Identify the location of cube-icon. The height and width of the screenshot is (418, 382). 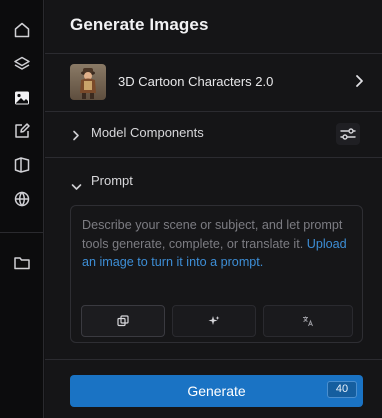
(22, 165).